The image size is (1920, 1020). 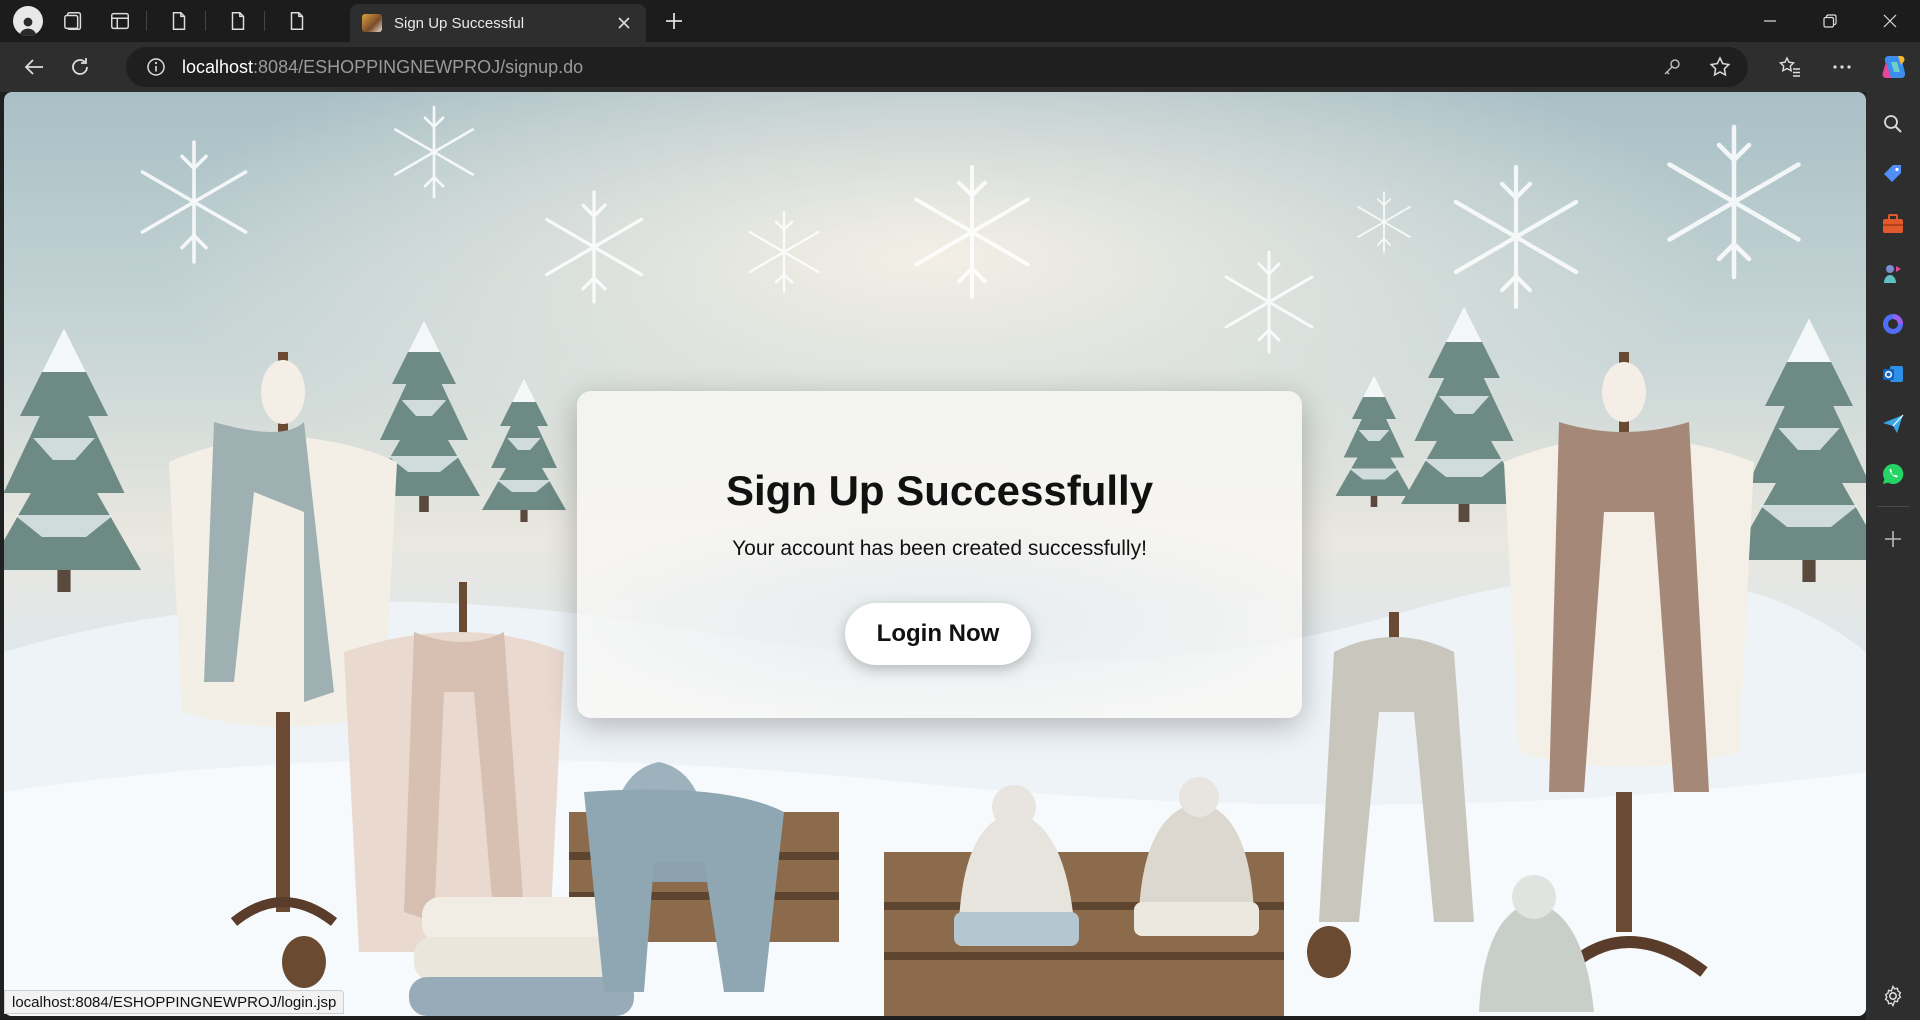 I want to click on site-favicon-icon, so click(x=372, y=23).